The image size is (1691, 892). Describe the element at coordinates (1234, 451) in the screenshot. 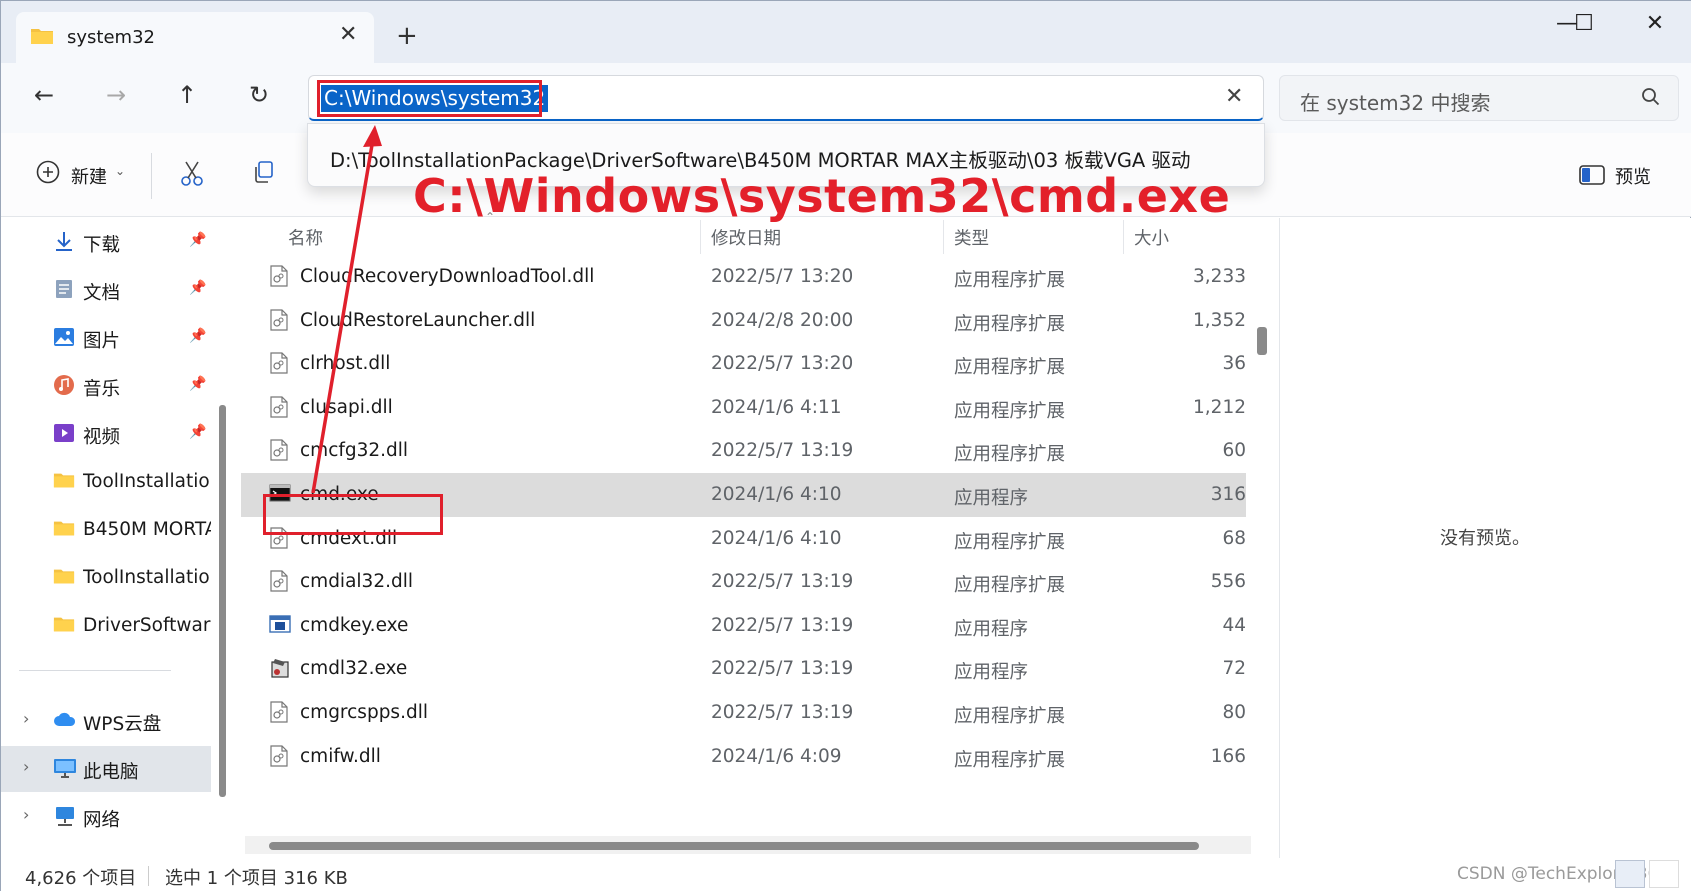

I see `file-size: 60` at that location.